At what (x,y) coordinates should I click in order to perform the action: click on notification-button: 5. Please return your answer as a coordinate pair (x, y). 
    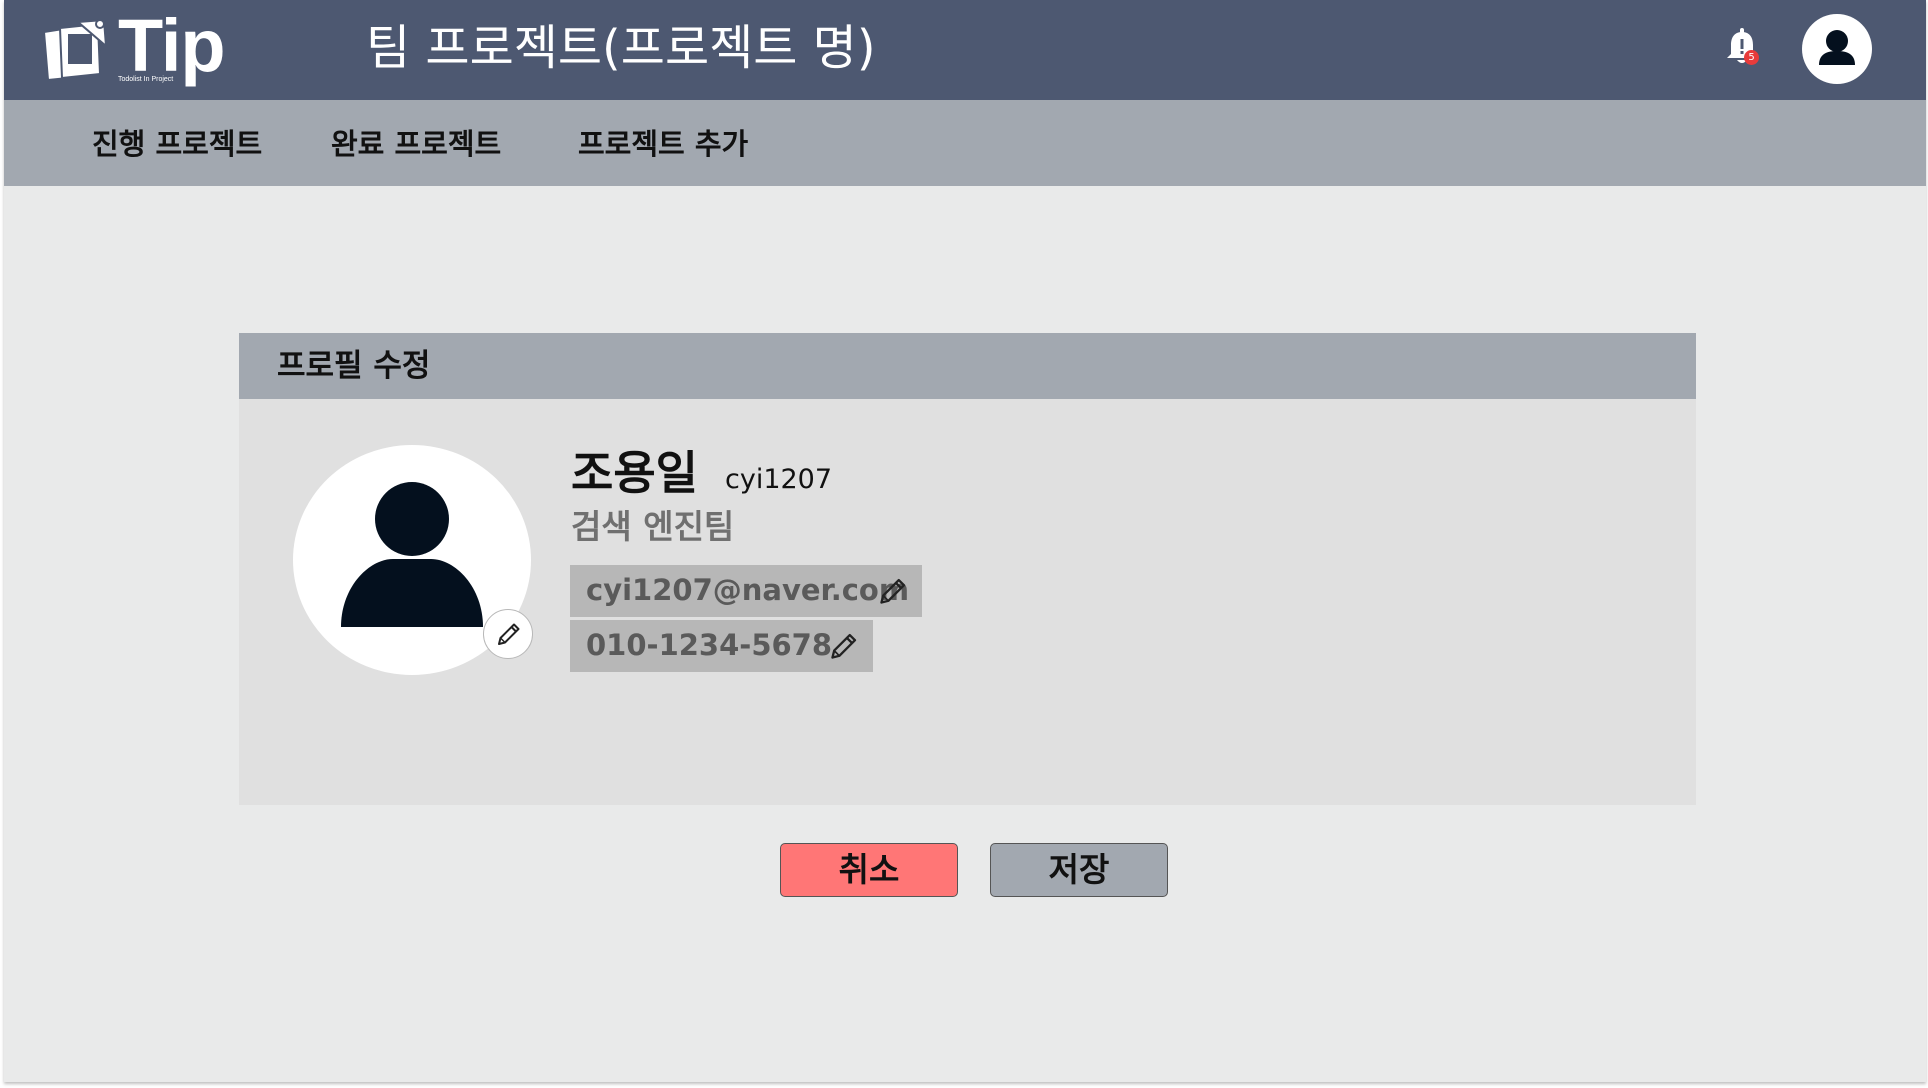
    Looking at the image, I should click on (1742, 48).